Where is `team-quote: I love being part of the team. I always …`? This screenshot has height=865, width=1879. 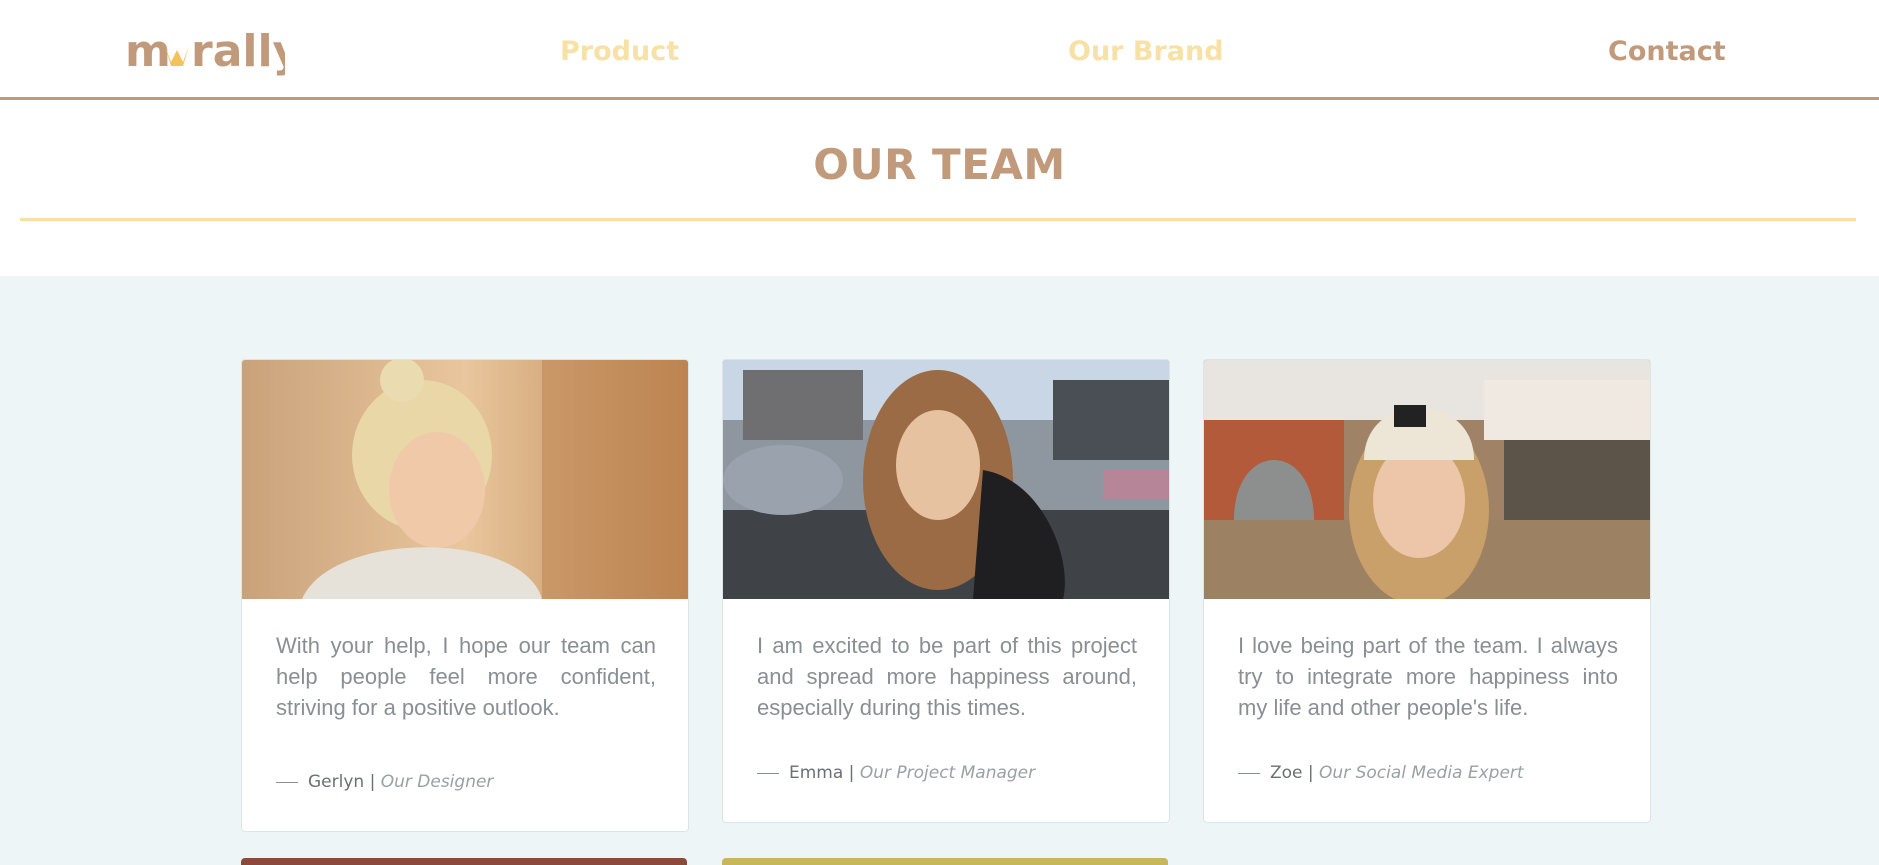
team-quote: I love being part of the team. I always … is located at coordinates (1428, 676).